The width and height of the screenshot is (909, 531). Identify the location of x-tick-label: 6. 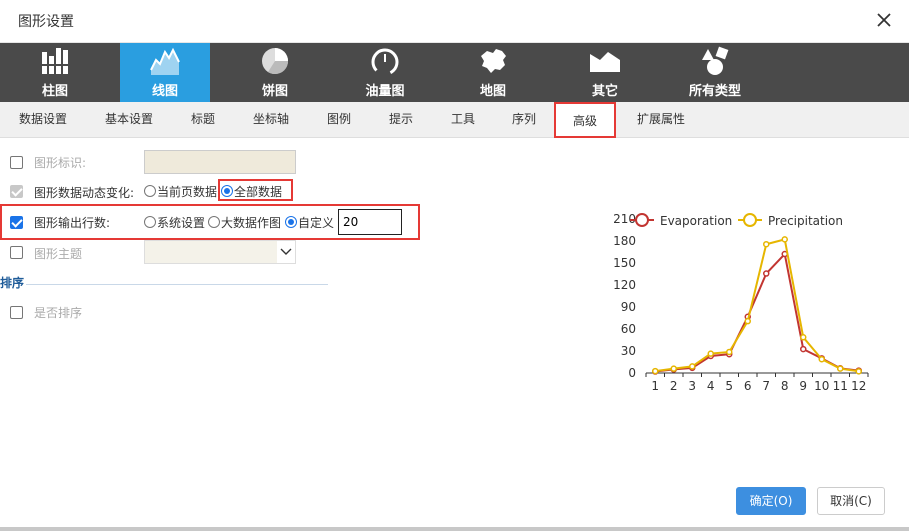
(748, 386).